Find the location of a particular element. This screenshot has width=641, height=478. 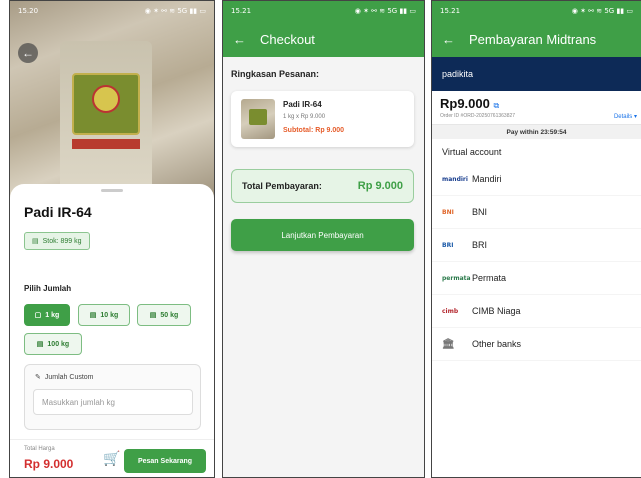

app-bar: ← Pembayaran Midtrans is located at coordinates (536, 39).